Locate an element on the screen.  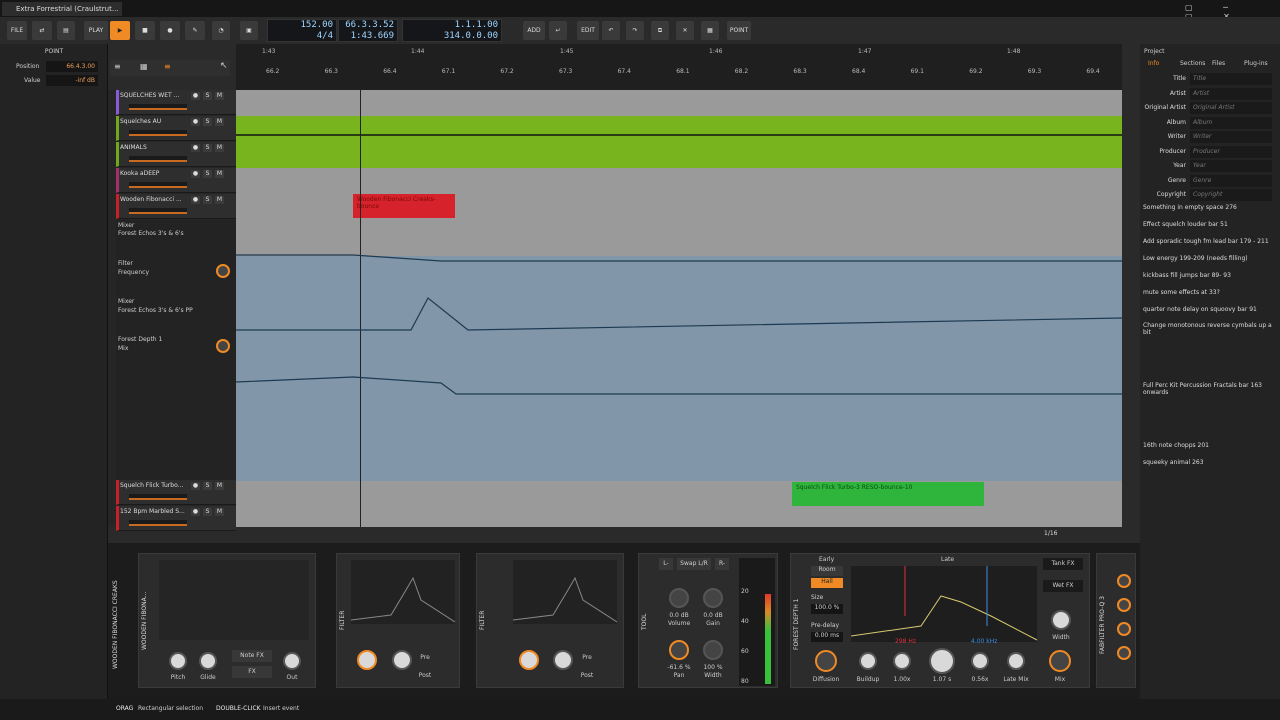
note-line: Effect squelch louder bar 51 is located at coordinates (1208, 224).